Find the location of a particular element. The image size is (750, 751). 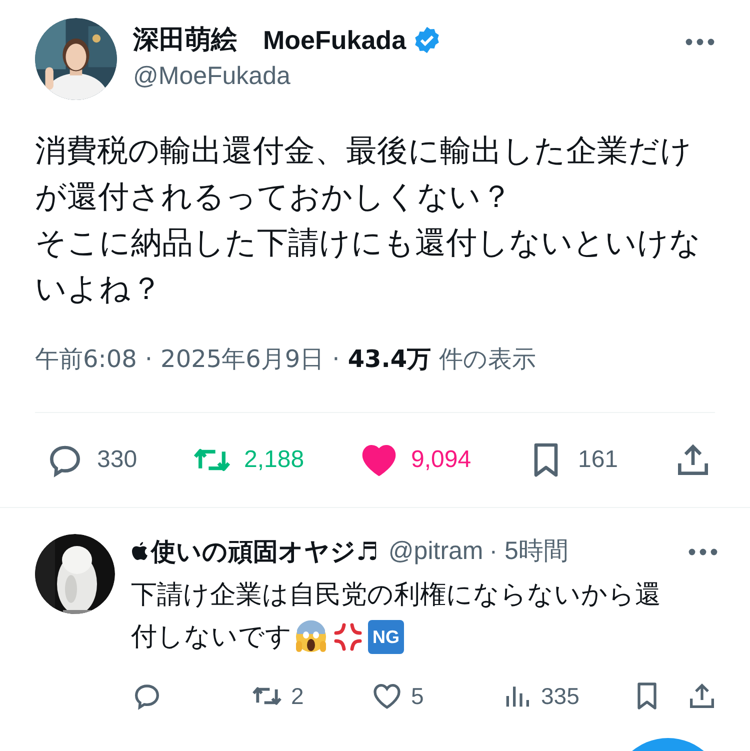

views-label: 件の表示 is located at coordinates (487, 359).